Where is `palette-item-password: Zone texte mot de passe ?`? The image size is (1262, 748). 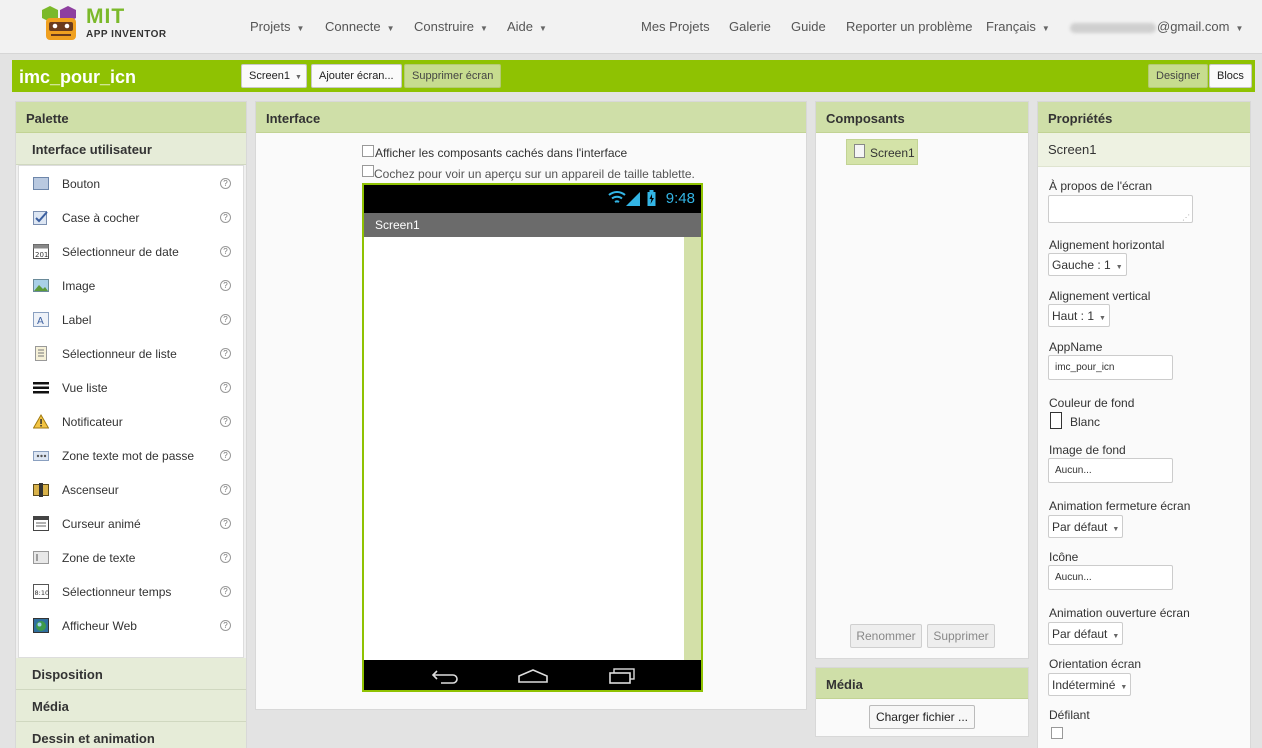
palette-item-password: Zone texte mot de passe ? is located at coordinates (131, 455).